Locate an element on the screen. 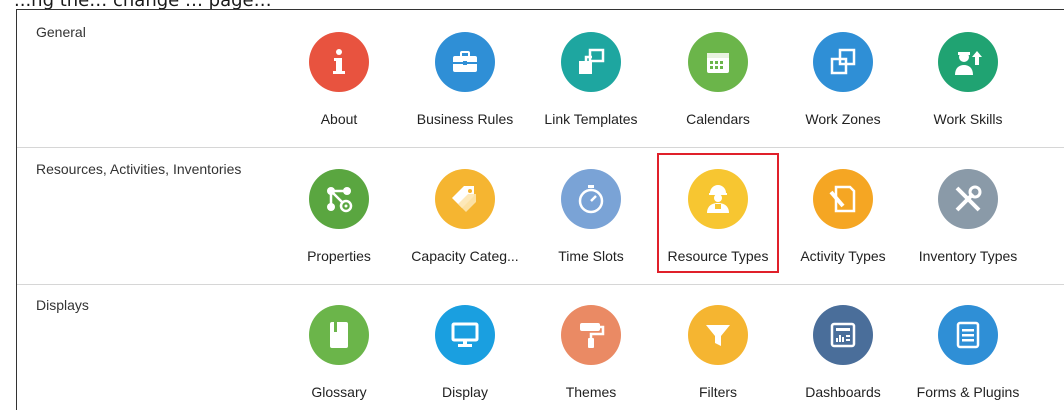 This screenshot has height=420, width=1064. tile-filters: Filters is located at coordinates (718, 349).